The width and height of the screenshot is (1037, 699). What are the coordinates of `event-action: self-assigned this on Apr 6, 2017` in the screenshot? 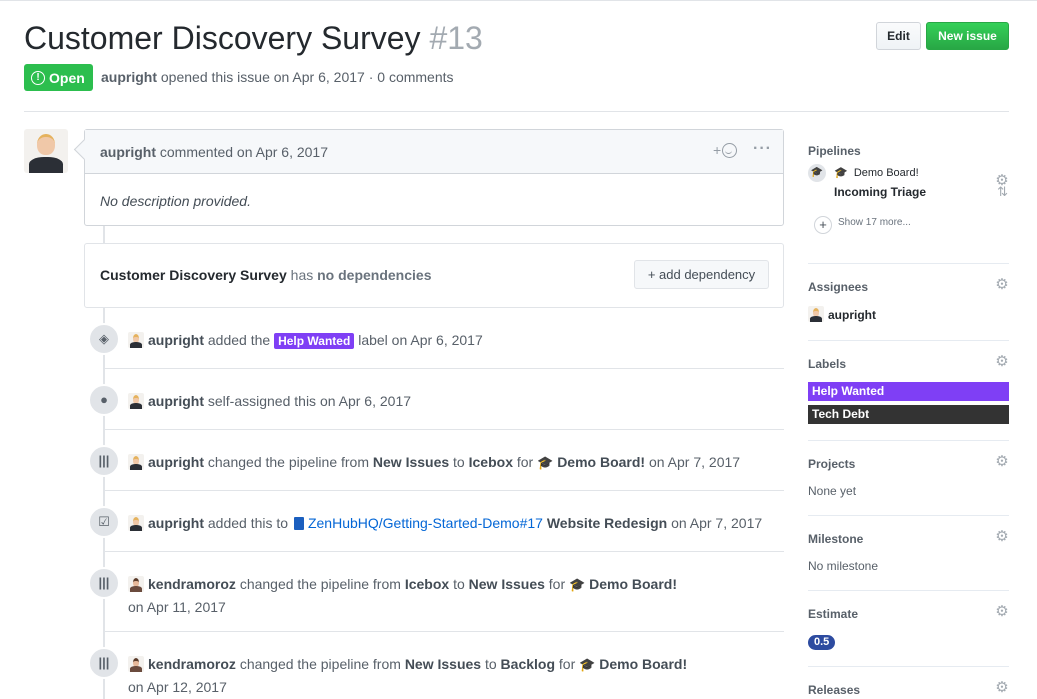 It's located at (309, 401).